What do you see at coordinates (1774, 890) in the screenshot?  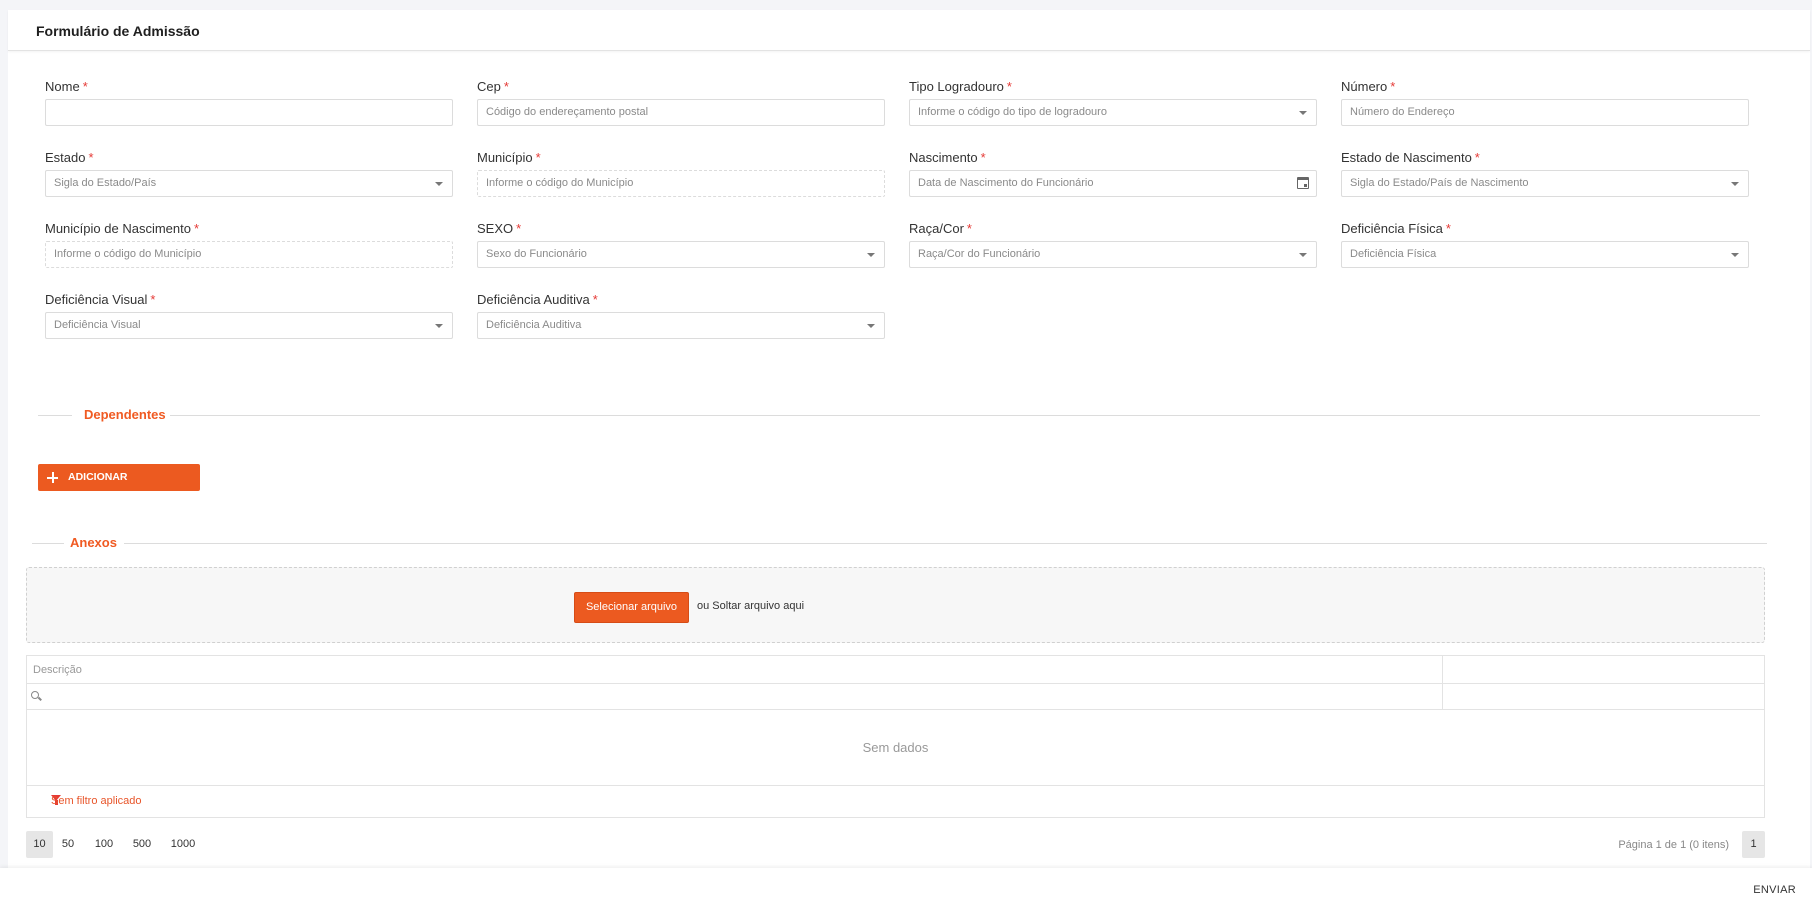 I see `submit-button: ENVIAR` at bounding box center [1774, 890].